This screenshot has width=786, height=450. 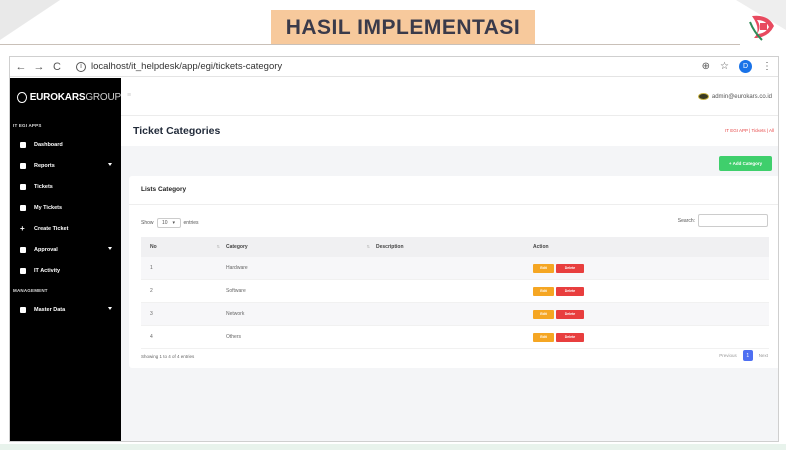 What do you see at coordinates (741, 96) in the screenshot?
I see `user-email: admin@eurokars.co.id` at bounding box center [741, 96].